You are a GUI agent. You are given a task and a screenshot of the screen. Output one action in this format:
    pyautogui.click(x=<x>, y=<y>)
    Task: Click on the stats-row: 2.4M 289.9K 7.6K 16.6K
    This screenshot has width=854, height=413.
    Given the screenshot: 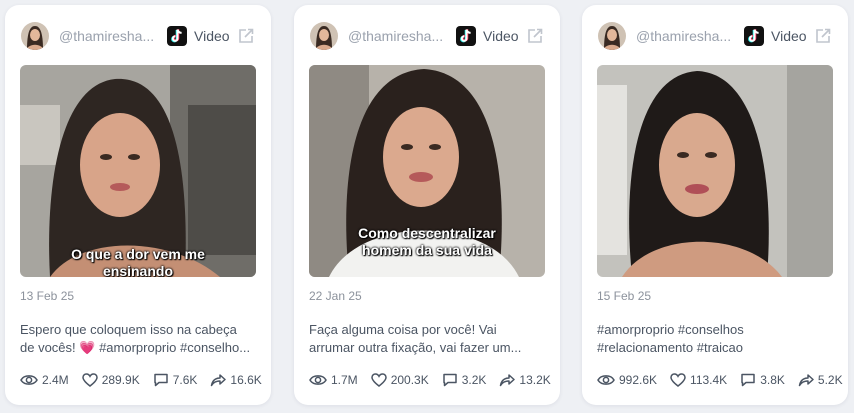 What is the action you would take?
    pyautogui.click(x=141, y=380)
    